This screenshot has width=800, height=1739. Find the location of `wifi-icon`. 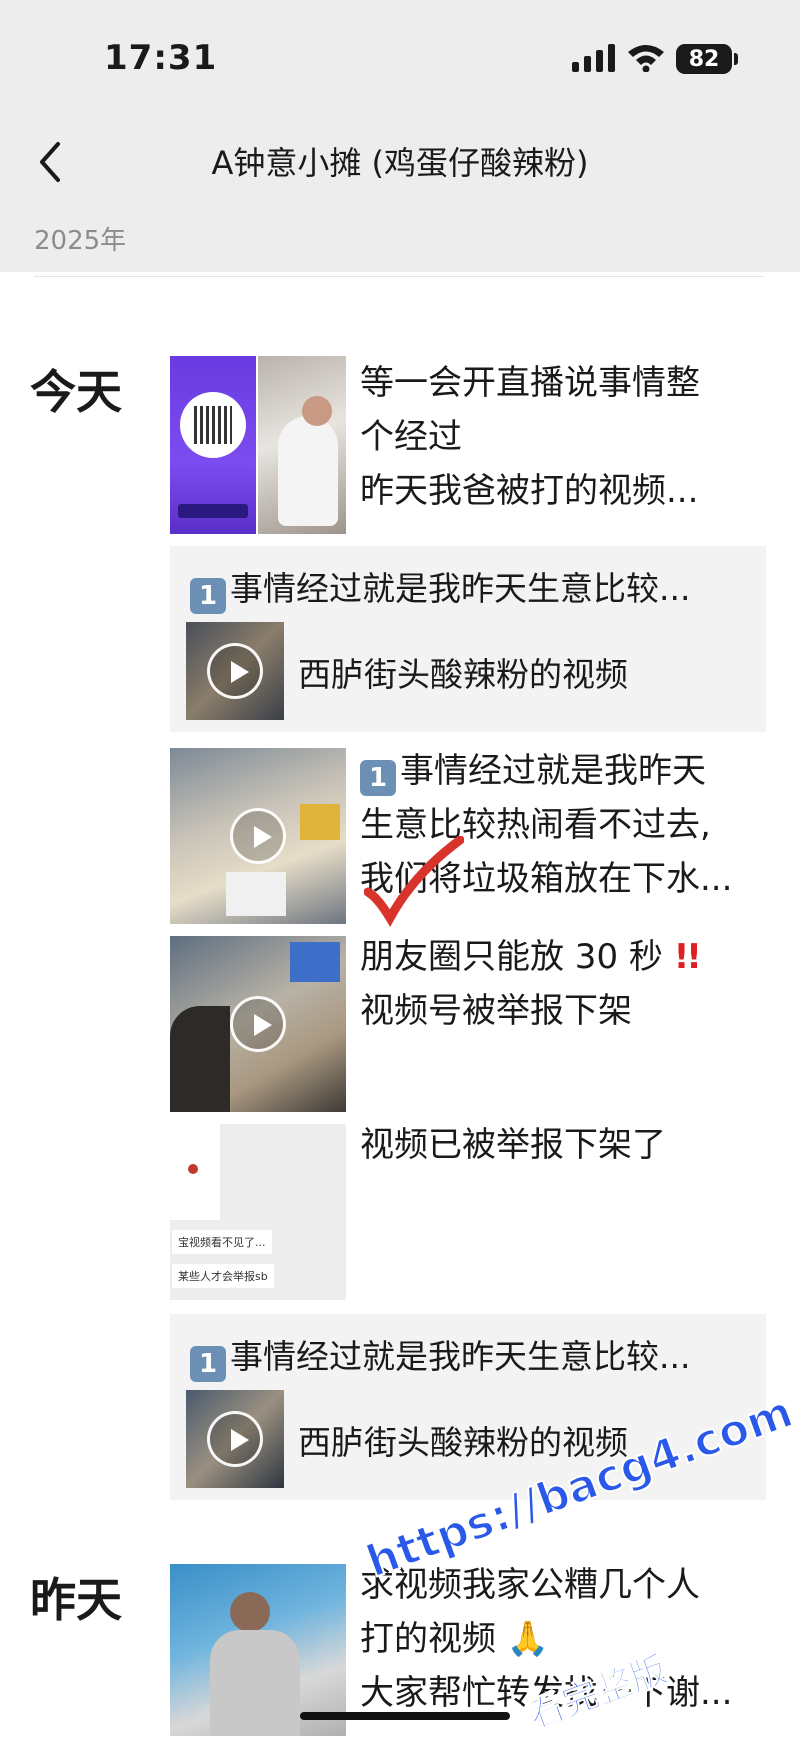

wifi-icon is located at coordinates (646, 58).